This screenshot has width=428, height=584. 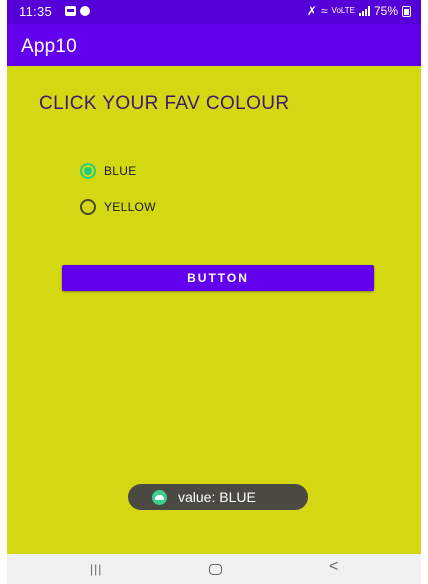 I want to click on radio-option-yellow: YELLOW, so click(x=118, y=207).